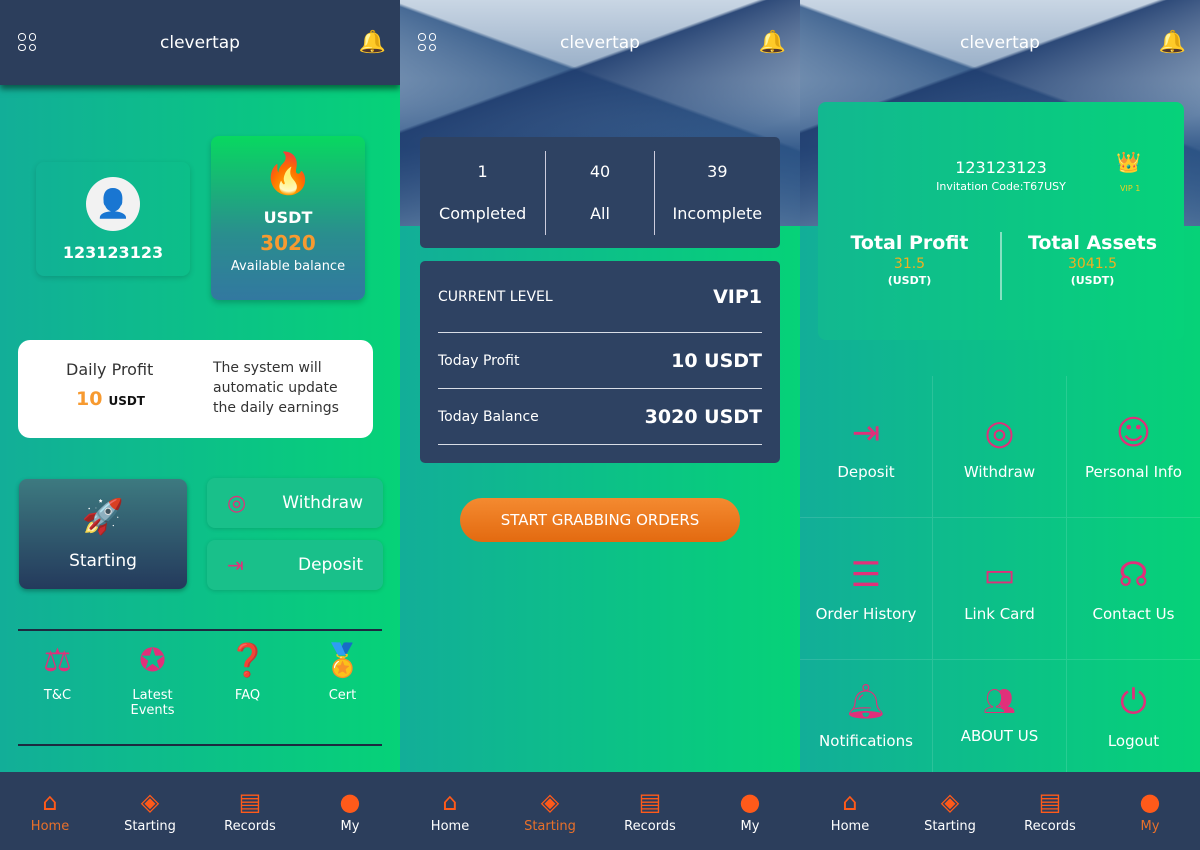 The height and width of the screenshot is (850, 1200). Describe the element at coordinates (1092, 280) in the screenshot. I see `total-assets-unit: (USDT)` at that location.